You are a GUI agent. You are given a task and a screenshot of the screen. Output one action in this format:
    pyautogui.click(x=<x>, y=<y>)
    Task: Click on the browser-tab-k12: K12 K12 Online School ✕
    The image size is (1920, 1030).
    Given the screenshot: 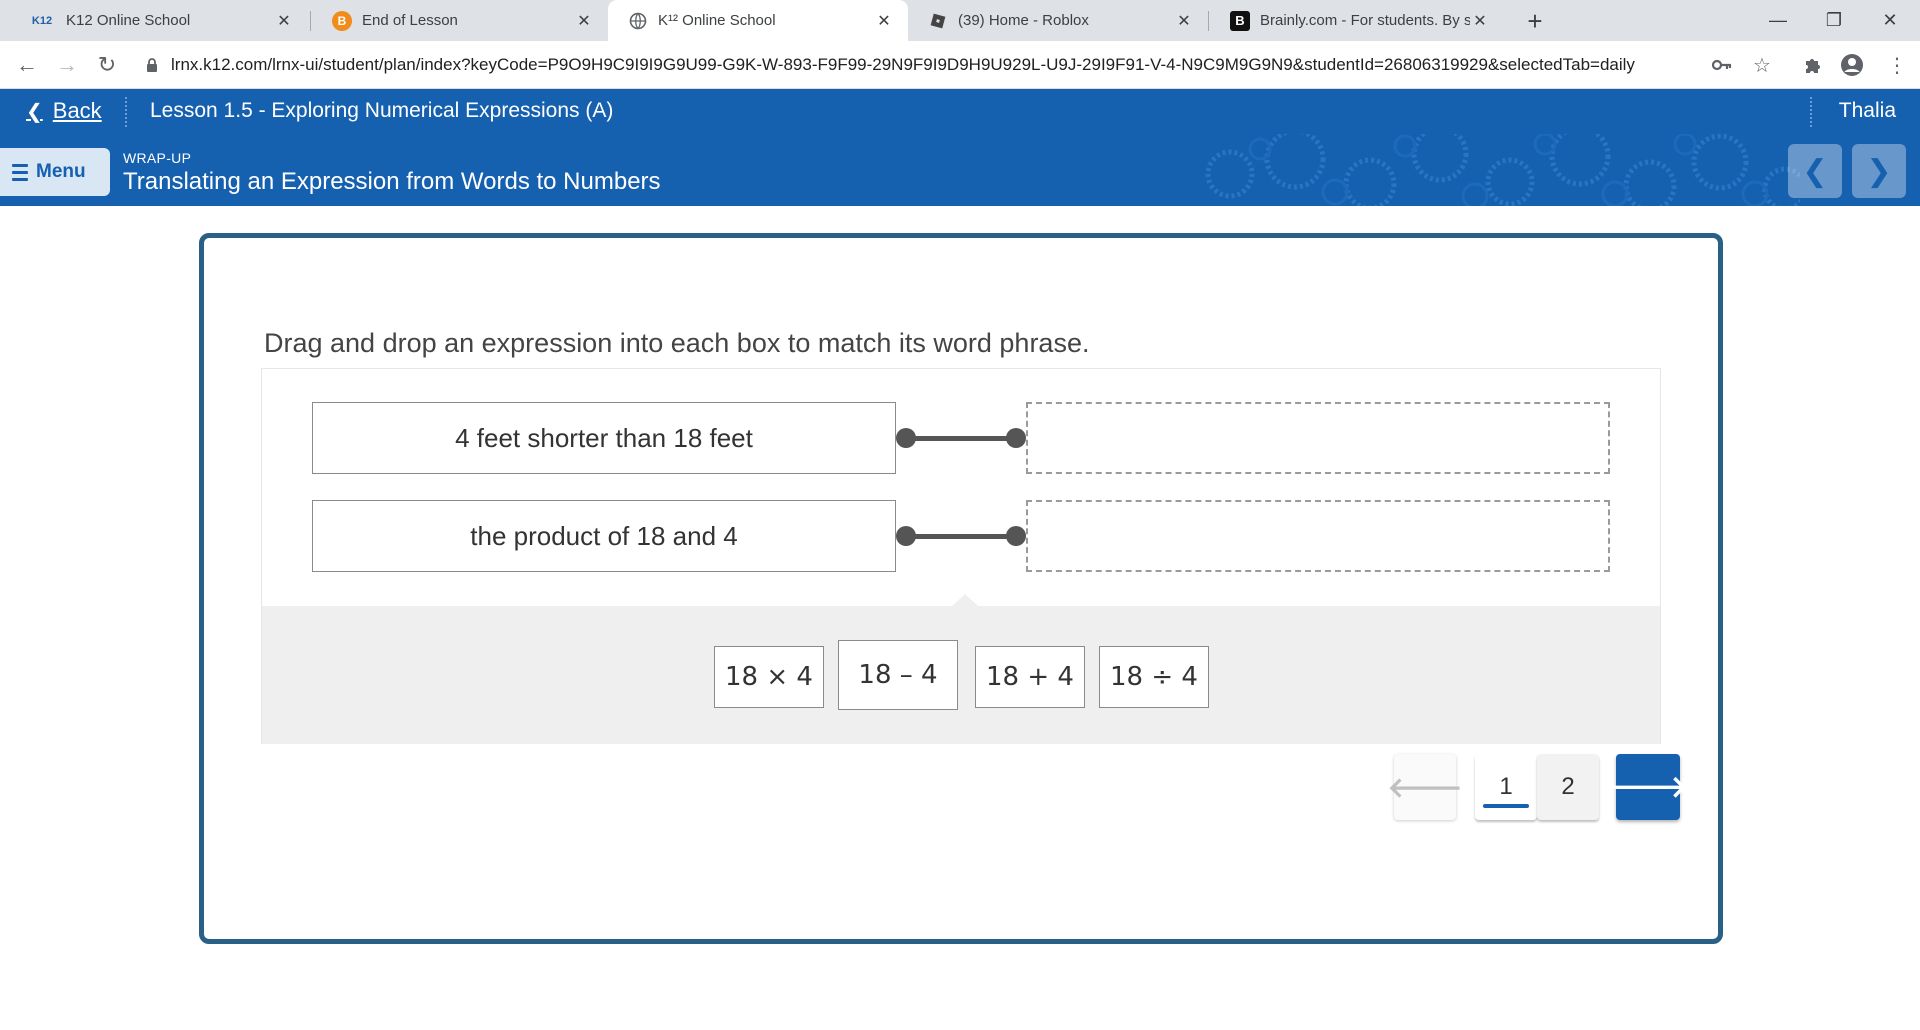 What is the action you would take?
    pyautogui.click(x=158, y=20)
    